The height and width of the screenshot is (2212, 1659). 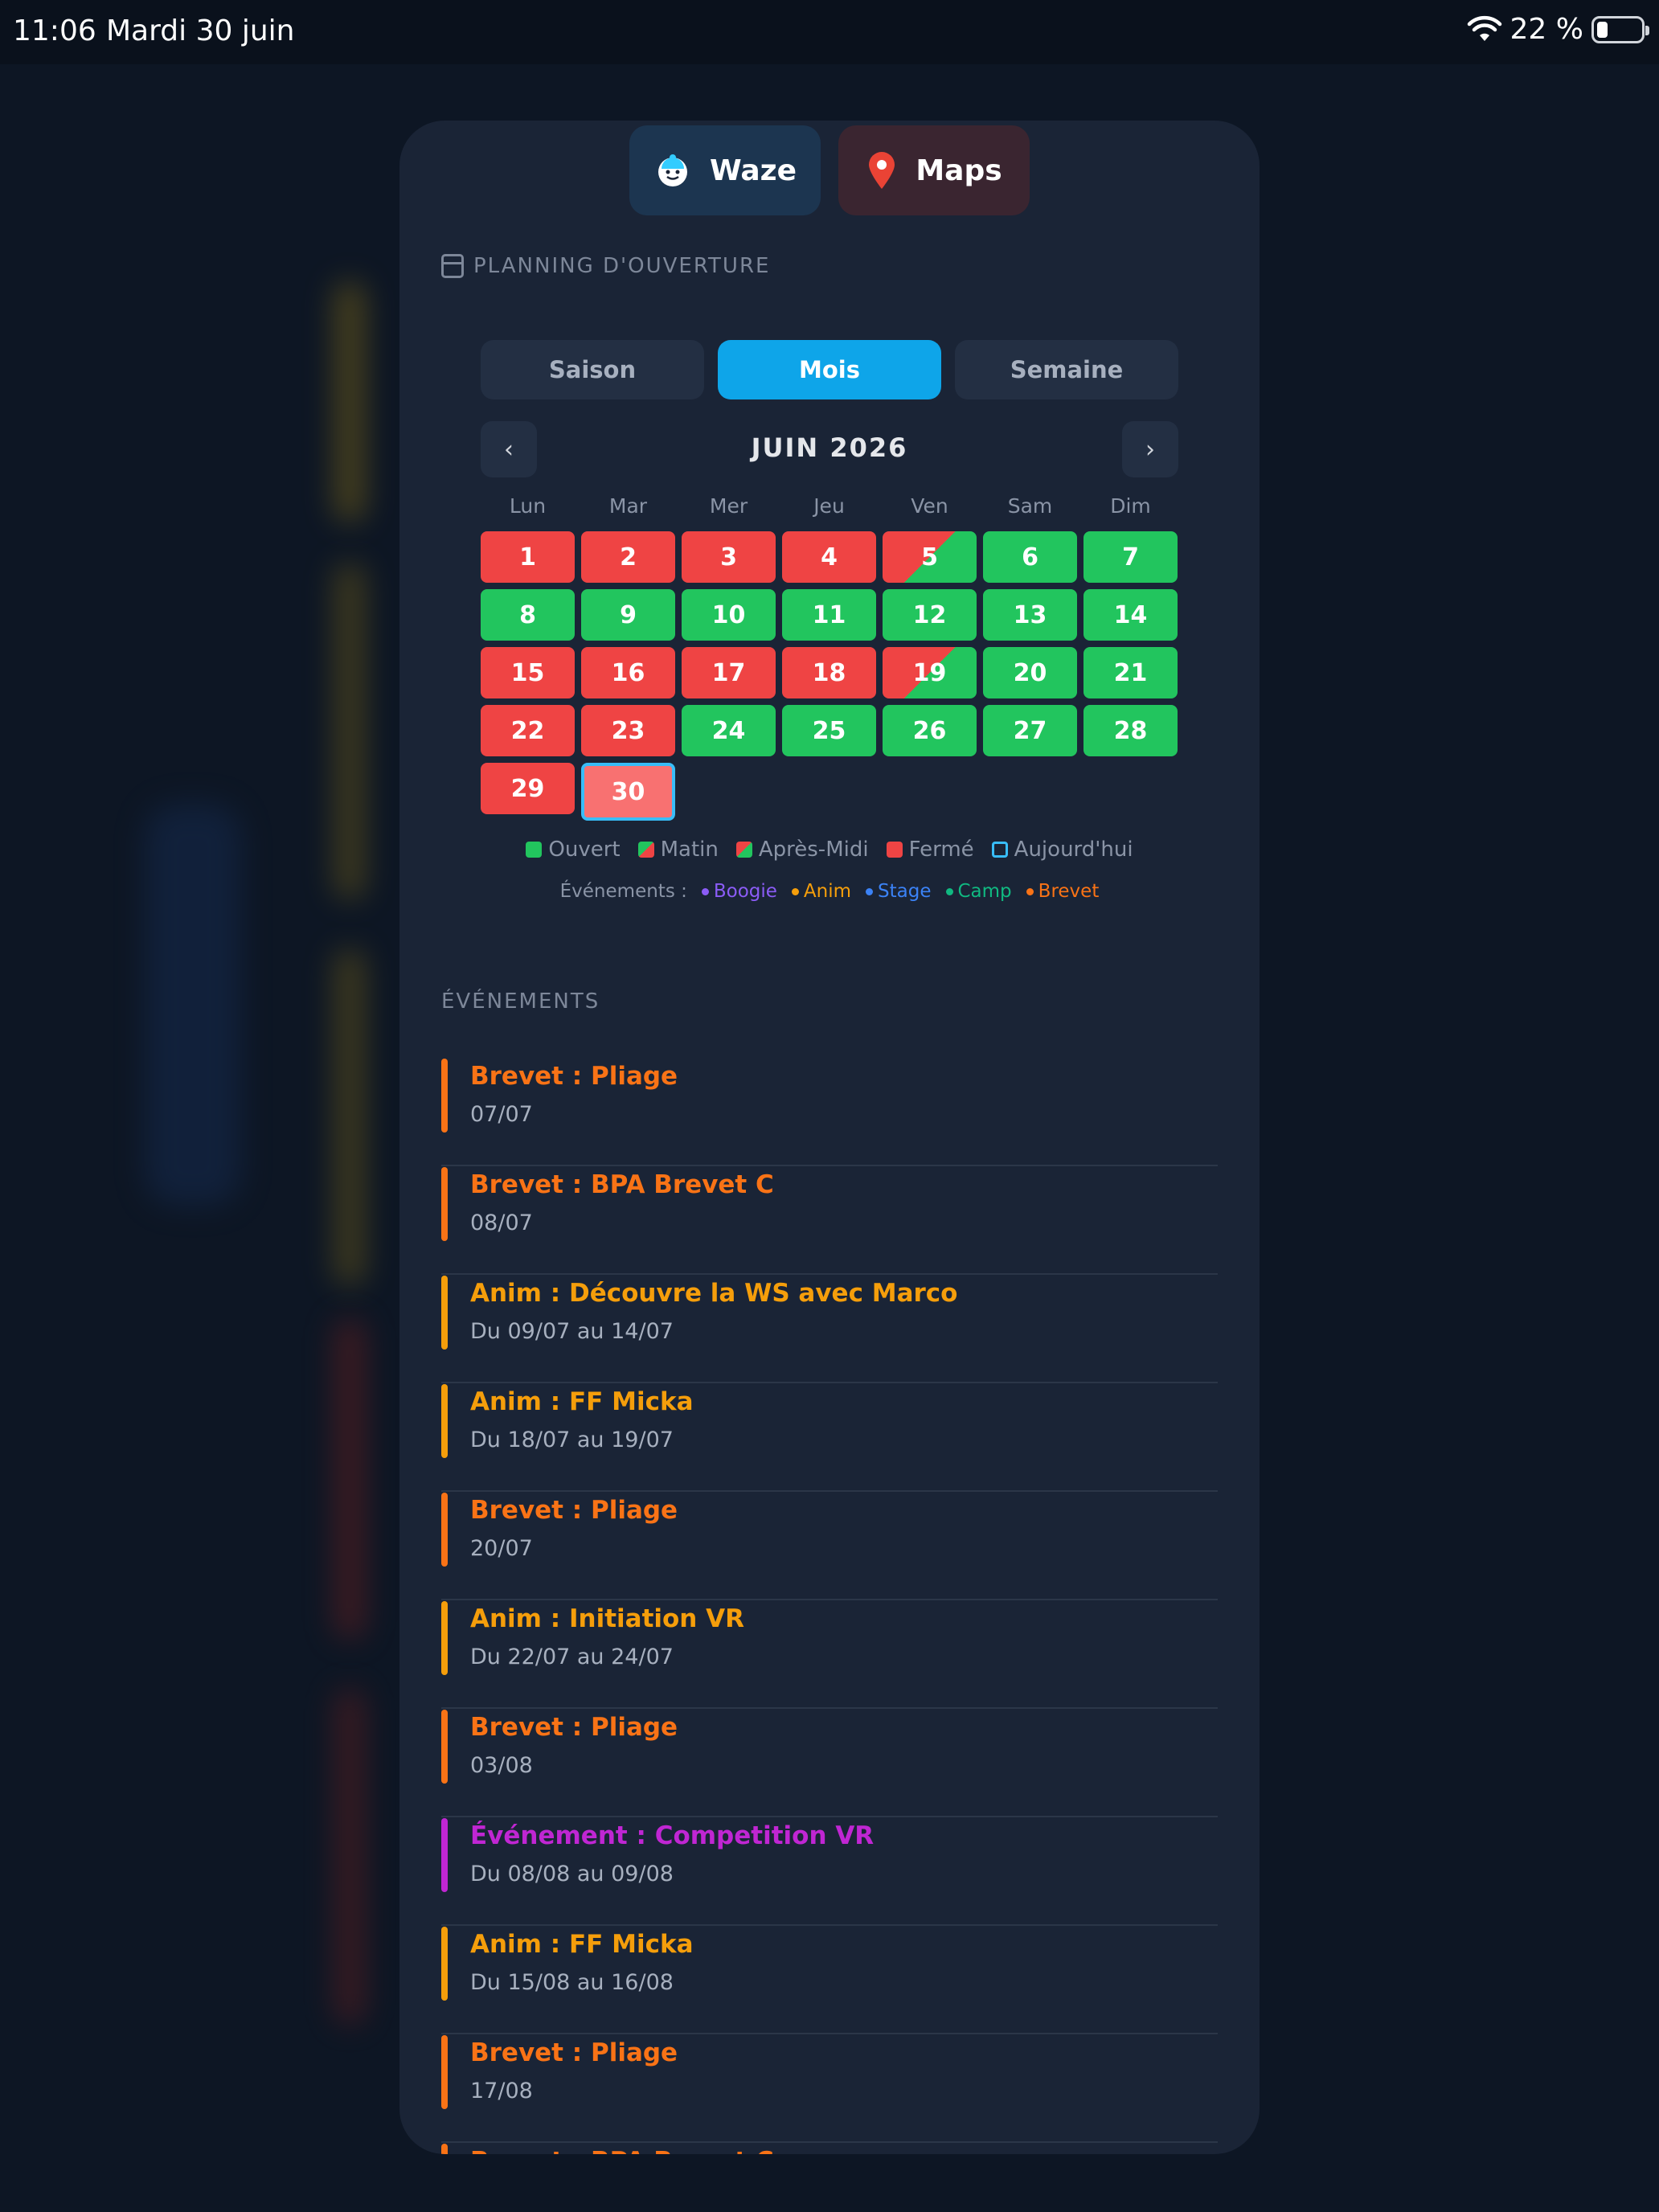 What do you see at coordinates (1150, 449) in the screenshot?
I see `next-month-button: ›` at bounding box center [1150, 449].